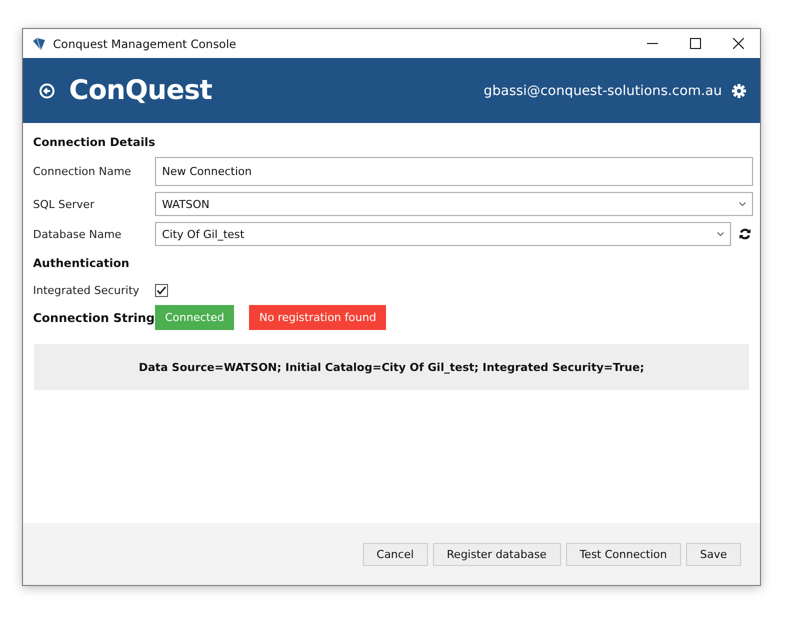 The image size is (800, 621). Describe the element at coordinates (395, 554) in the screenshot. I see `footer-button: Cancel` at that location.